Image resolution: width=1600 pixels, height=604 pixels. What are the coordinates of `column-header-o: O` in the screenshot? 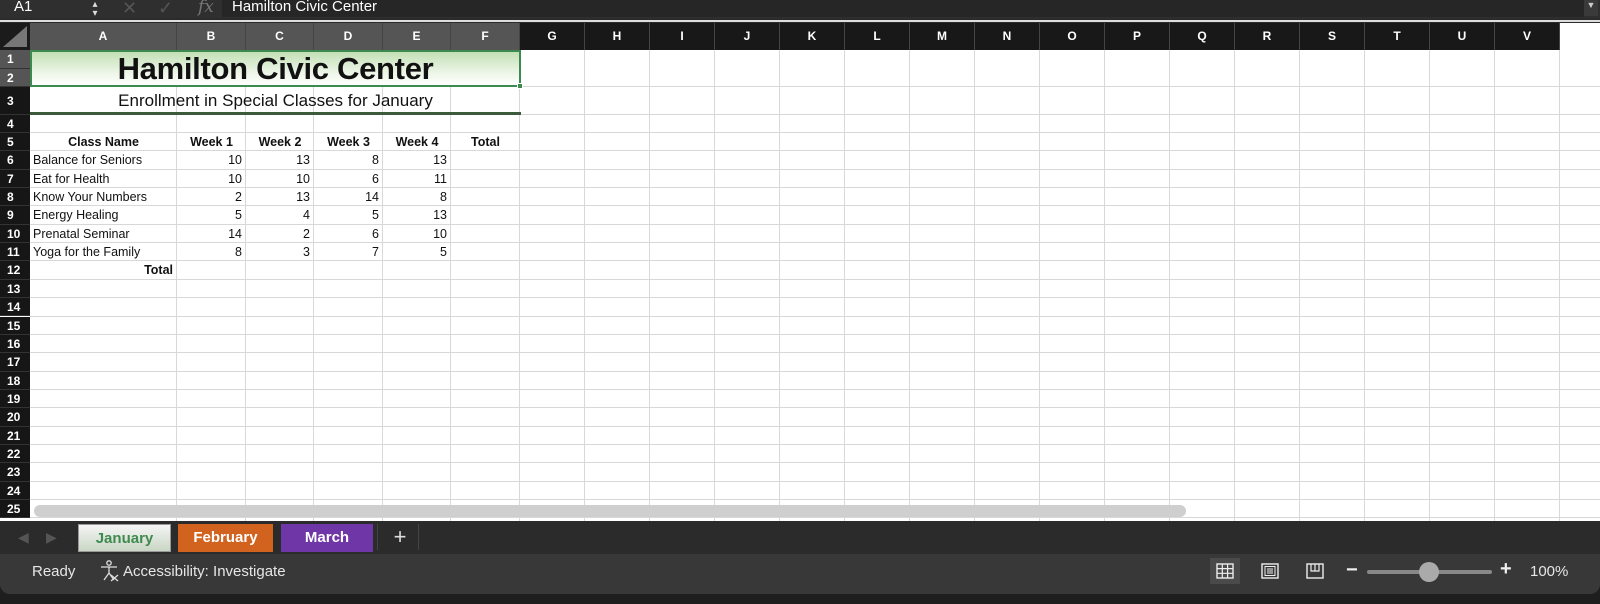 It's located at (1072, 36).